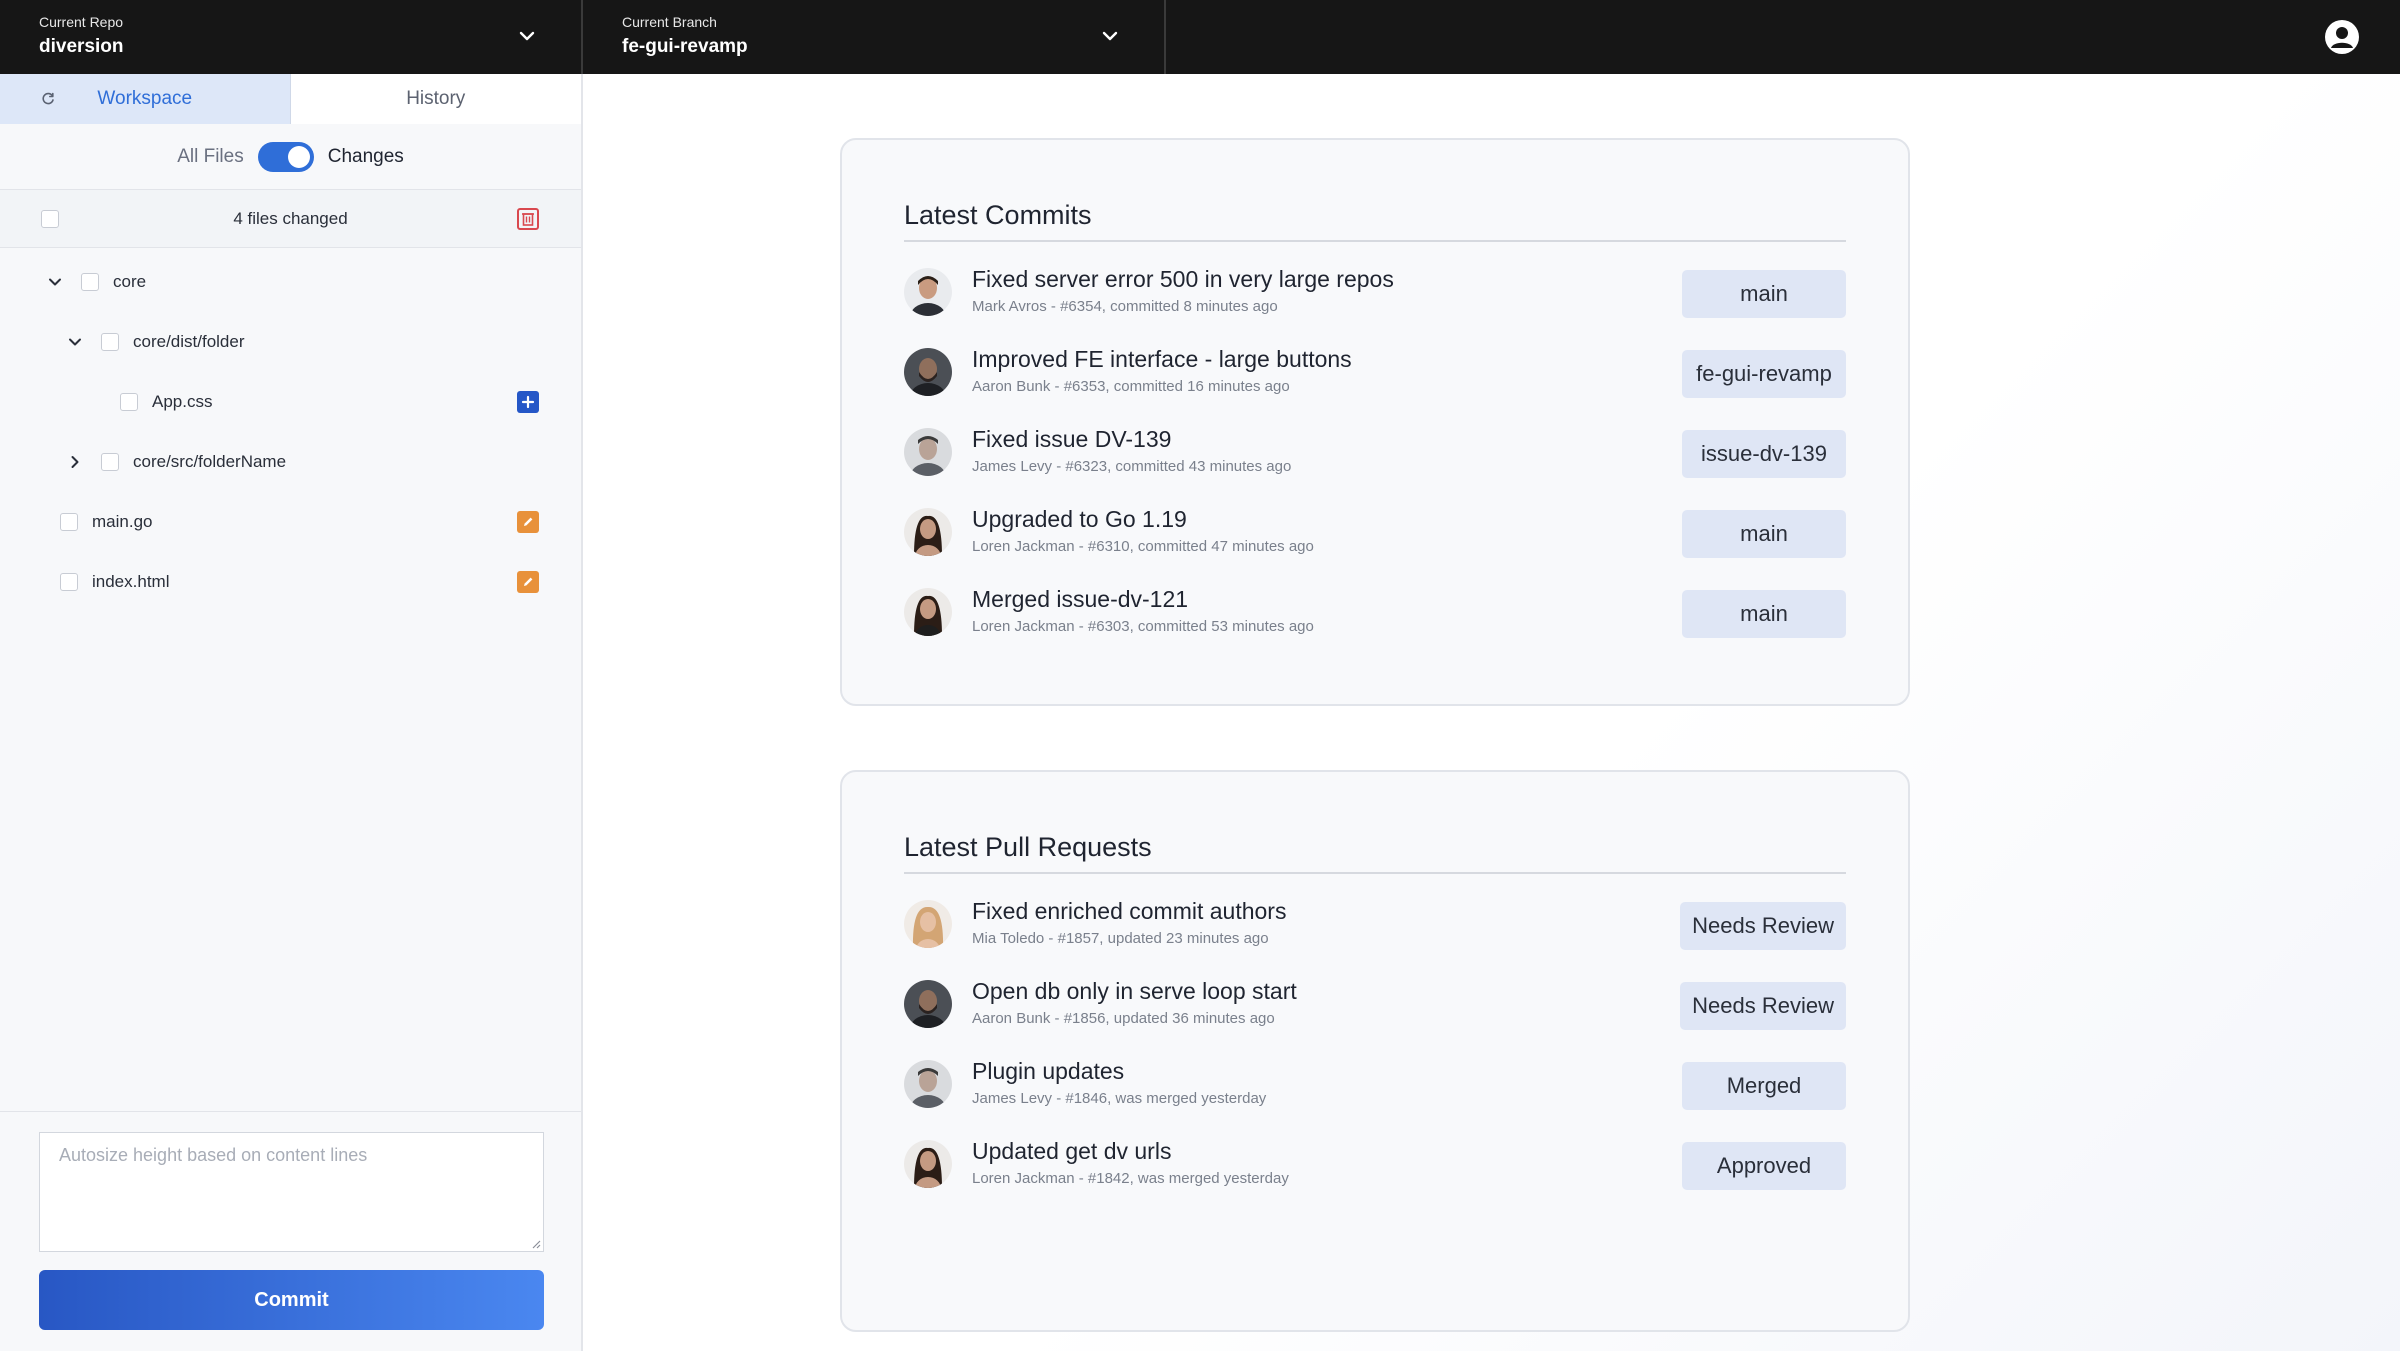 This screenshot has height=1351, width=2400. I want to click on chevron-right-icon, so click(75, 462).